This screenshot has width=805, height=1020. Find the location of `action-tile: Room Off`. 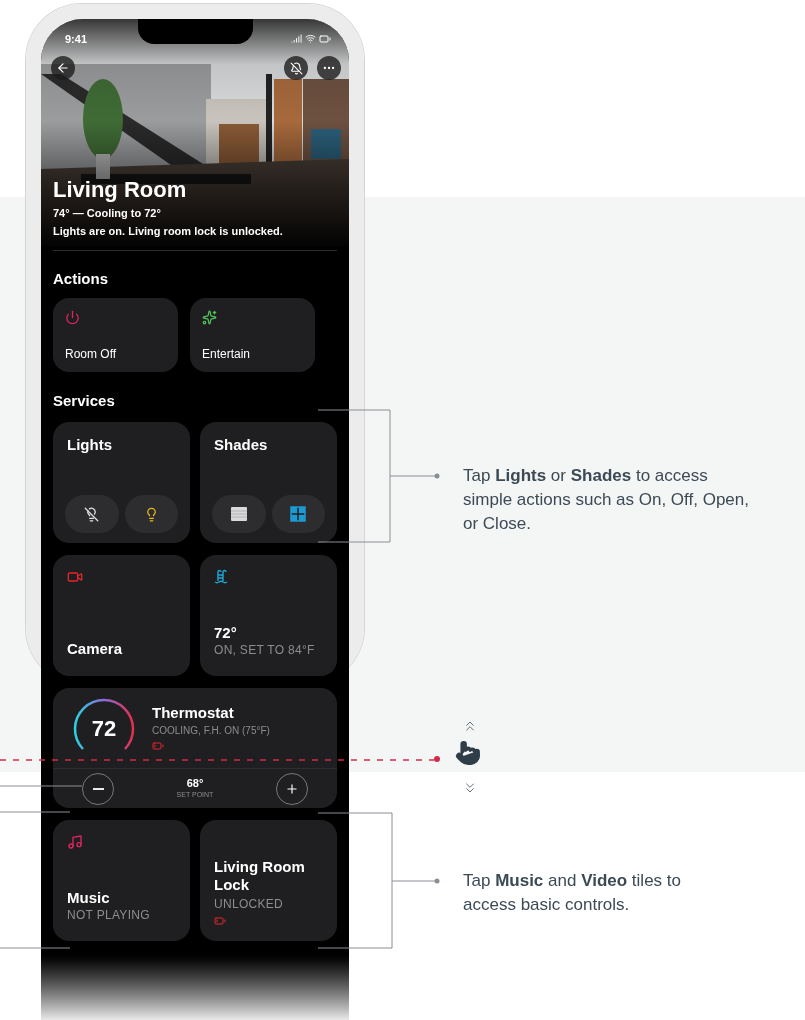

action-tile: Room Off is located at coordinates (115, 335).